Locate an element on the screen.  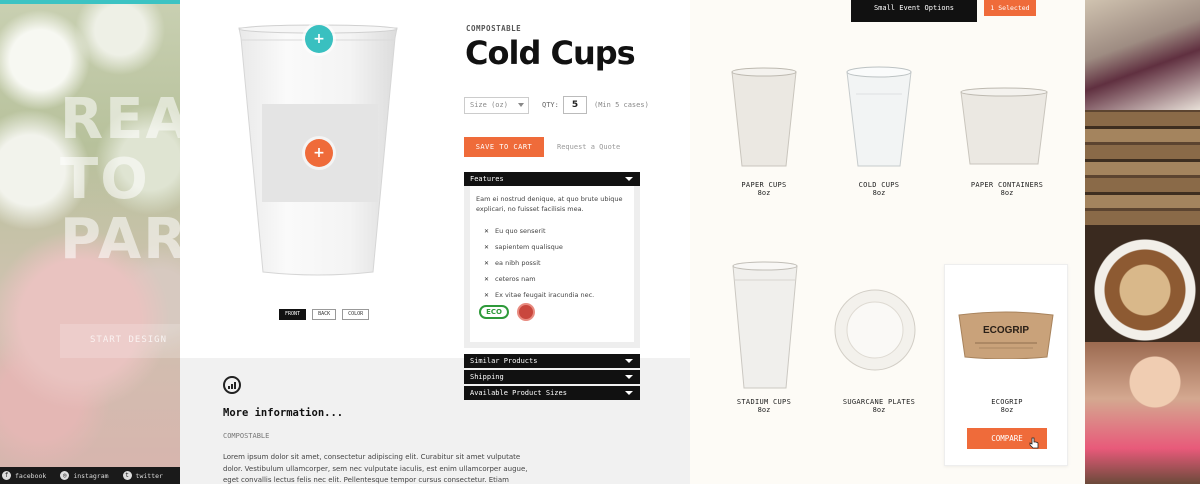
hand-cursor-icon is located at coordinates (1034, 443).